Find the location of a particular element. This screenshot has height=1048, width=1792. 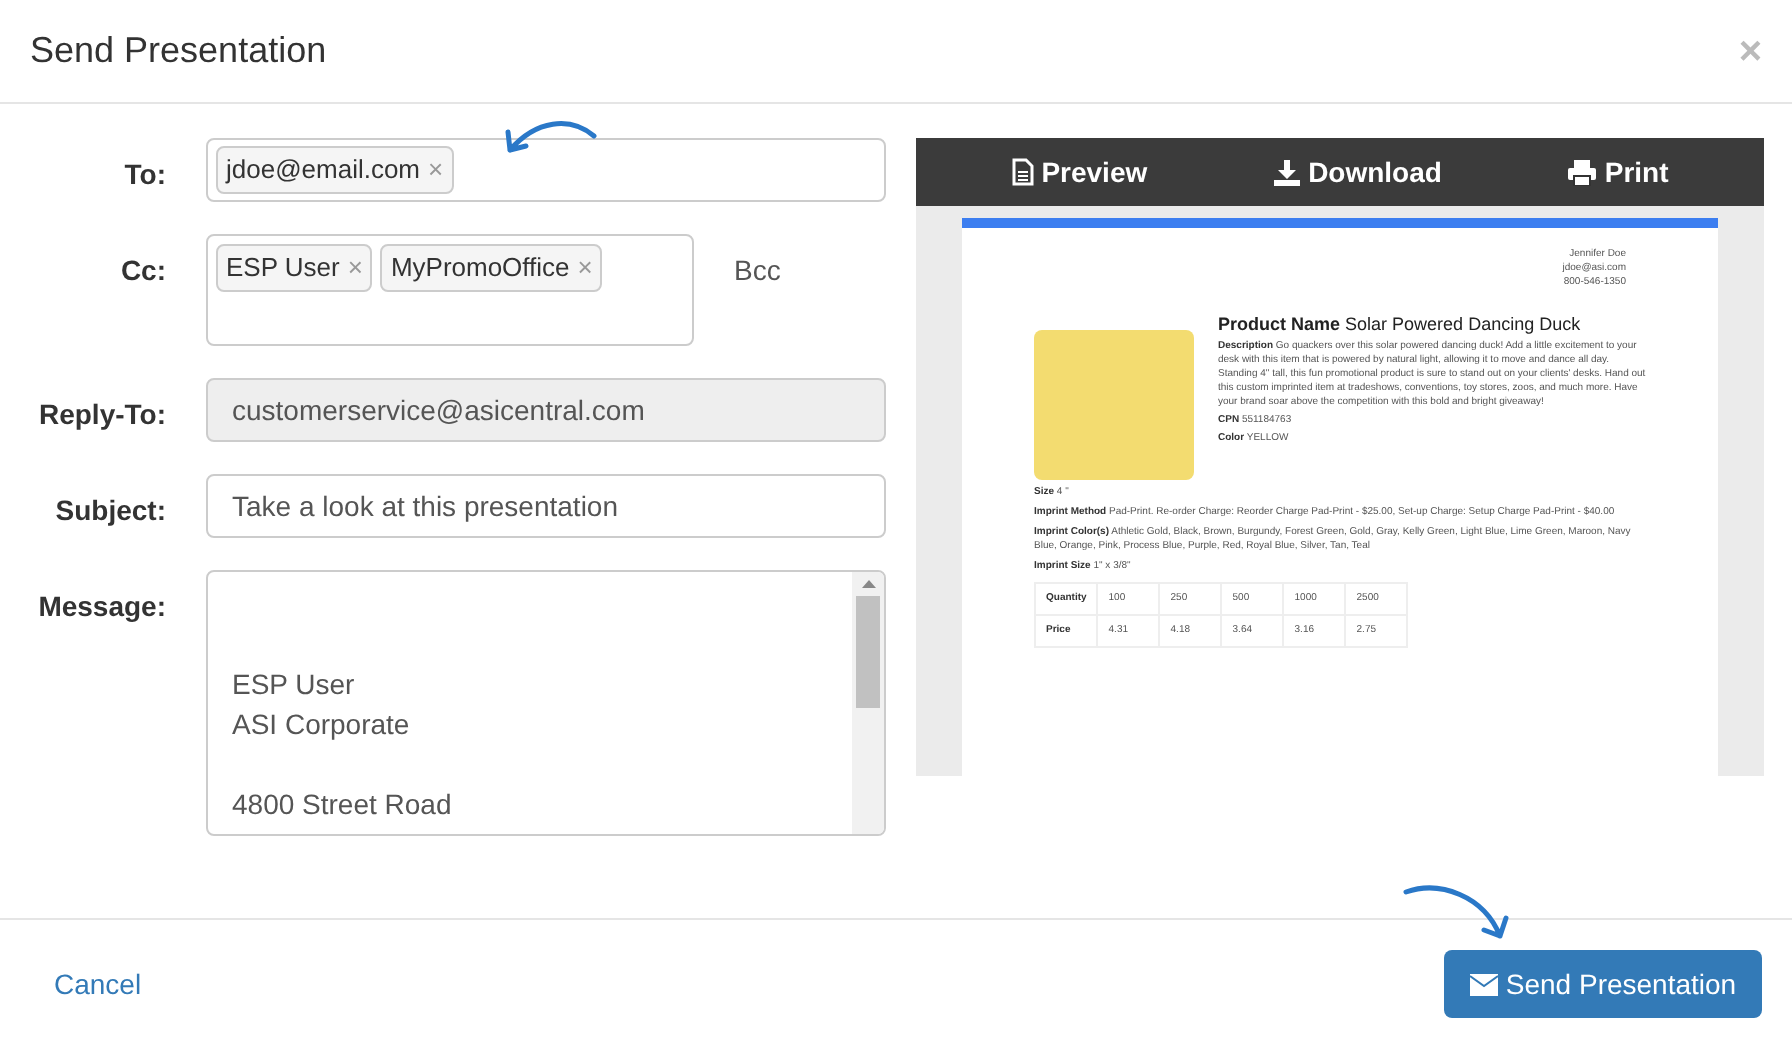

to-field: jdoe@email.com × is located at coordinates (546, 170).